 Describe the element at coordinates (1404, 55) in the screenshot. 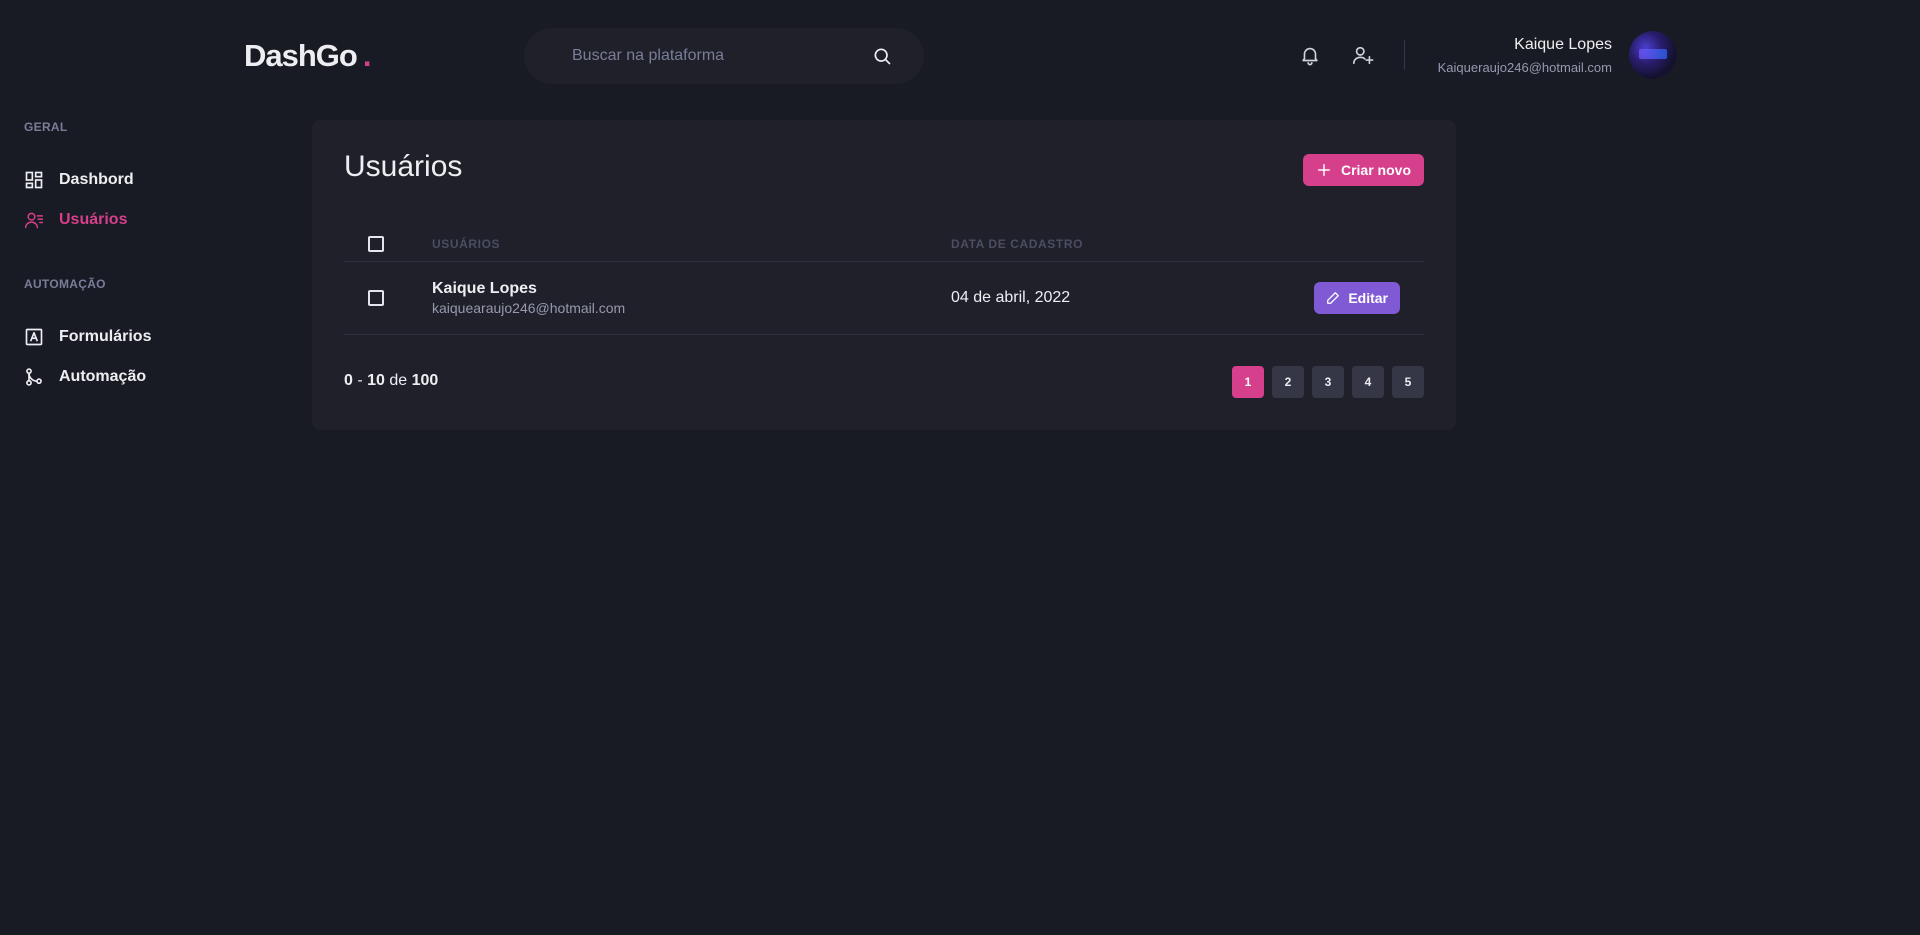

I see `header-divider` at that location.